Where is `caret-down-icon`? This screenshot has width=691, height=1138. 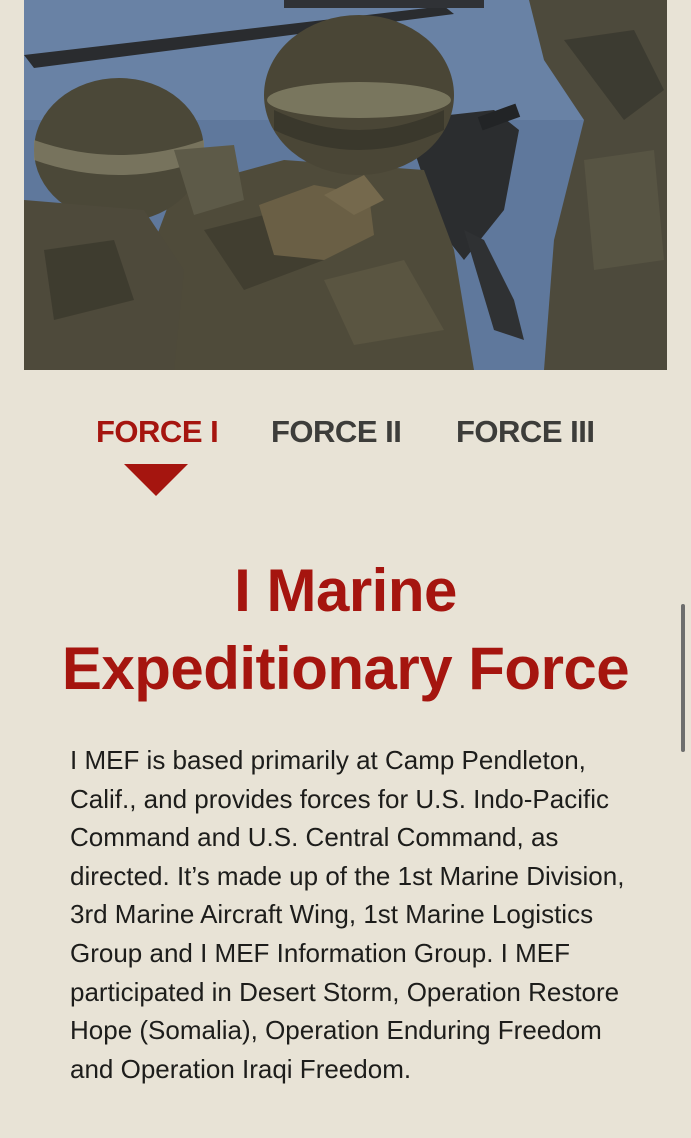 caret-down-icon is located at coordinates (156, 480).